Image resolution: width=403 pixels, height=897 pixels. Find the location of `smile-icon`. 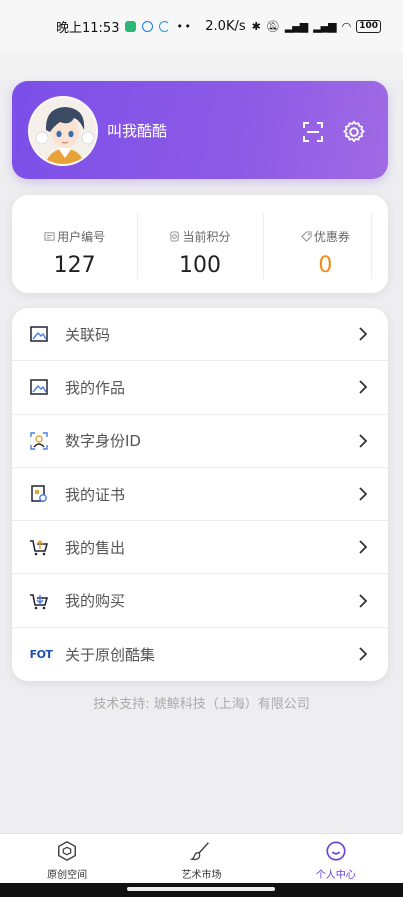

smile-icon is located at coordinates (336, 851).